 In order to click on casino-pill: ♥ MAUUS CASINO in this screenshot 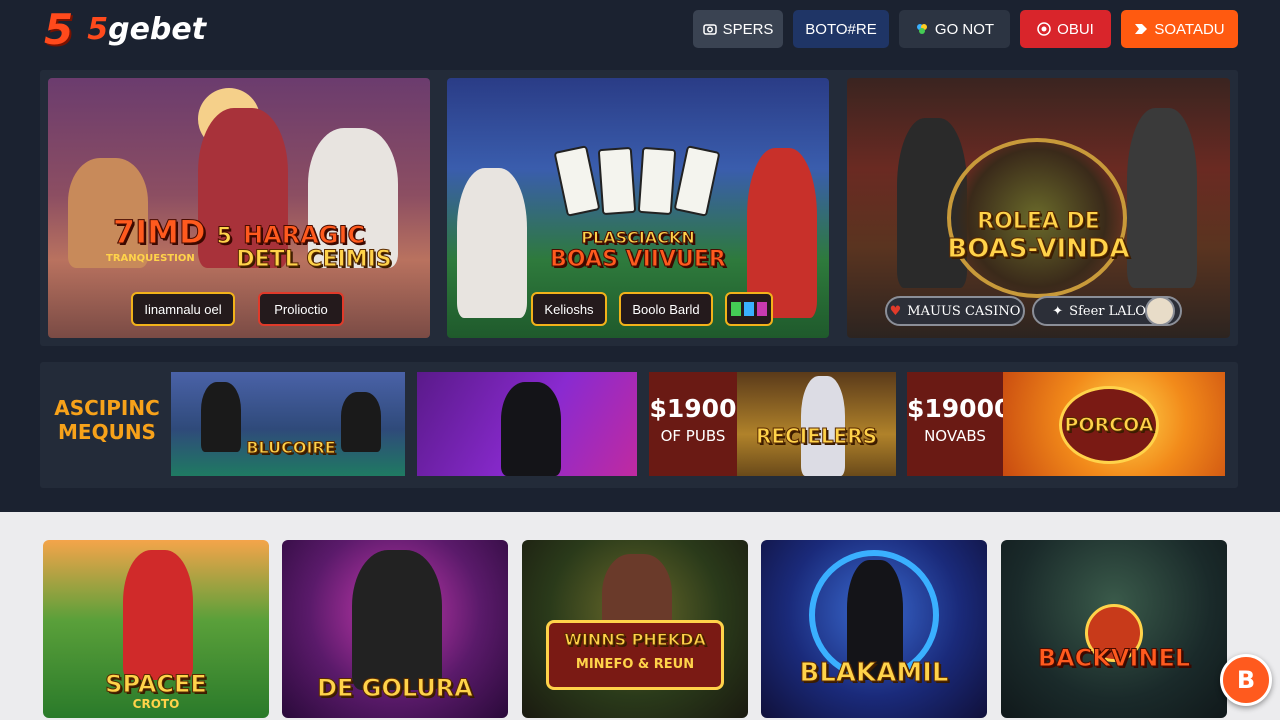, I will do `click(955, 311)`.